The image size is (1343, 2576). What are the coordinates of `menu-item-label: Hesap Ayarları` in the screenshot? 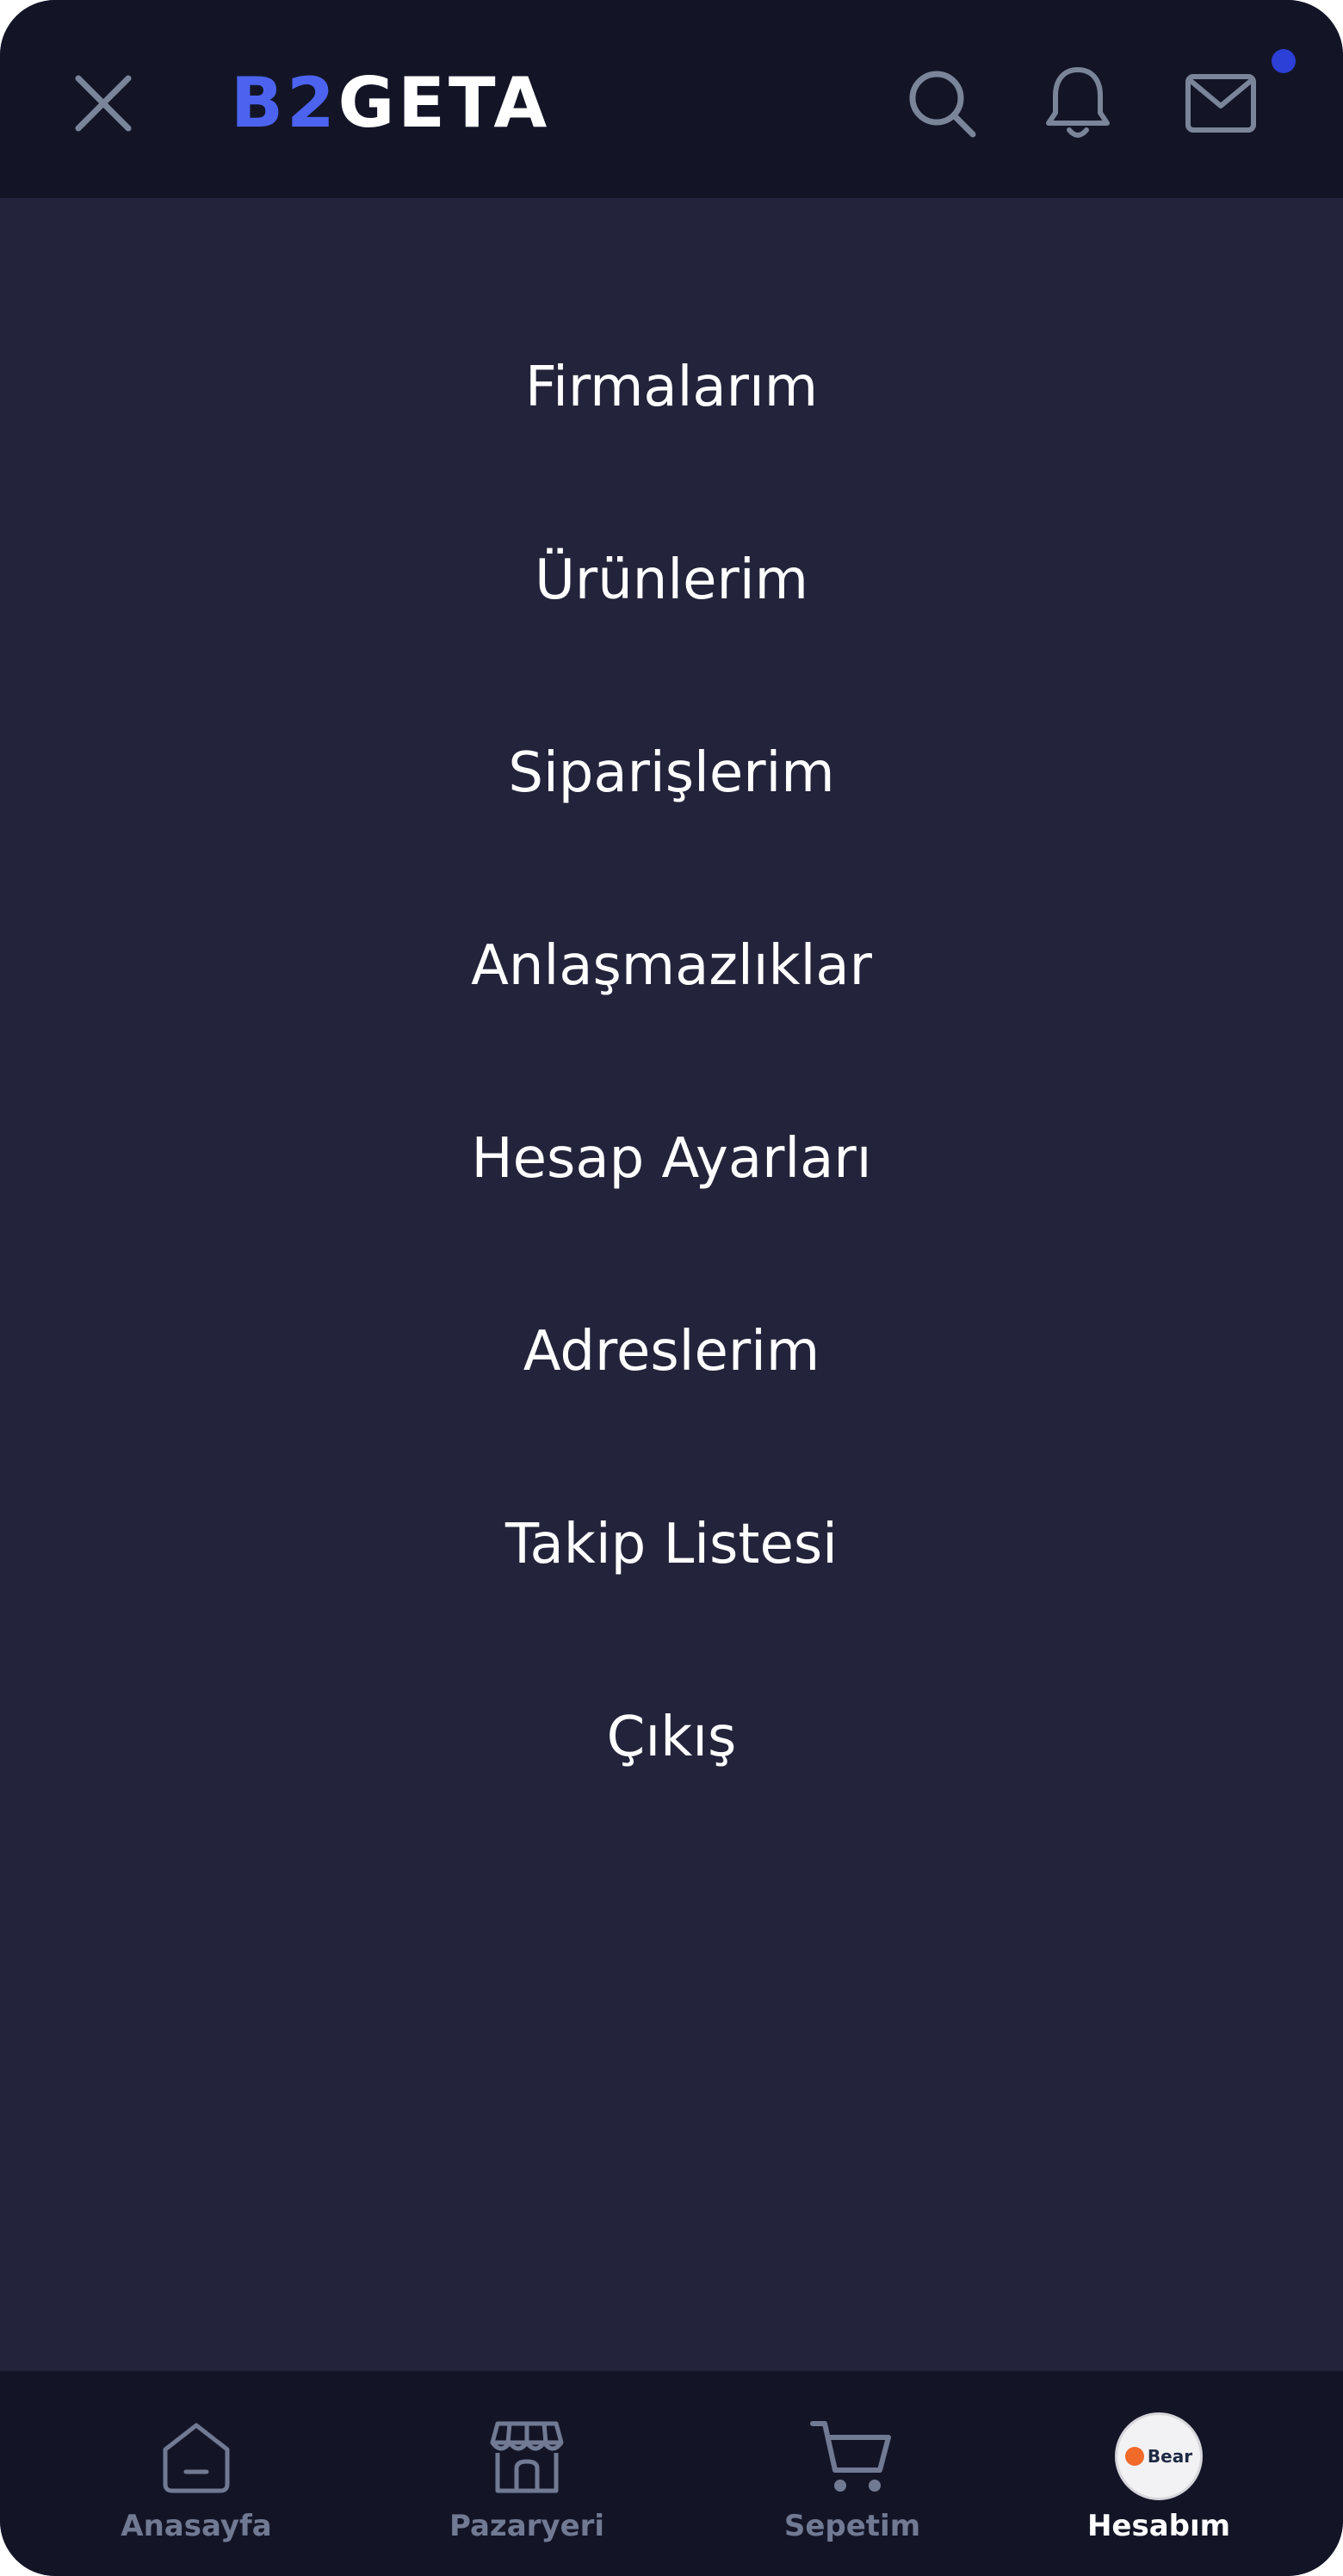 It's located at (672, 1159).